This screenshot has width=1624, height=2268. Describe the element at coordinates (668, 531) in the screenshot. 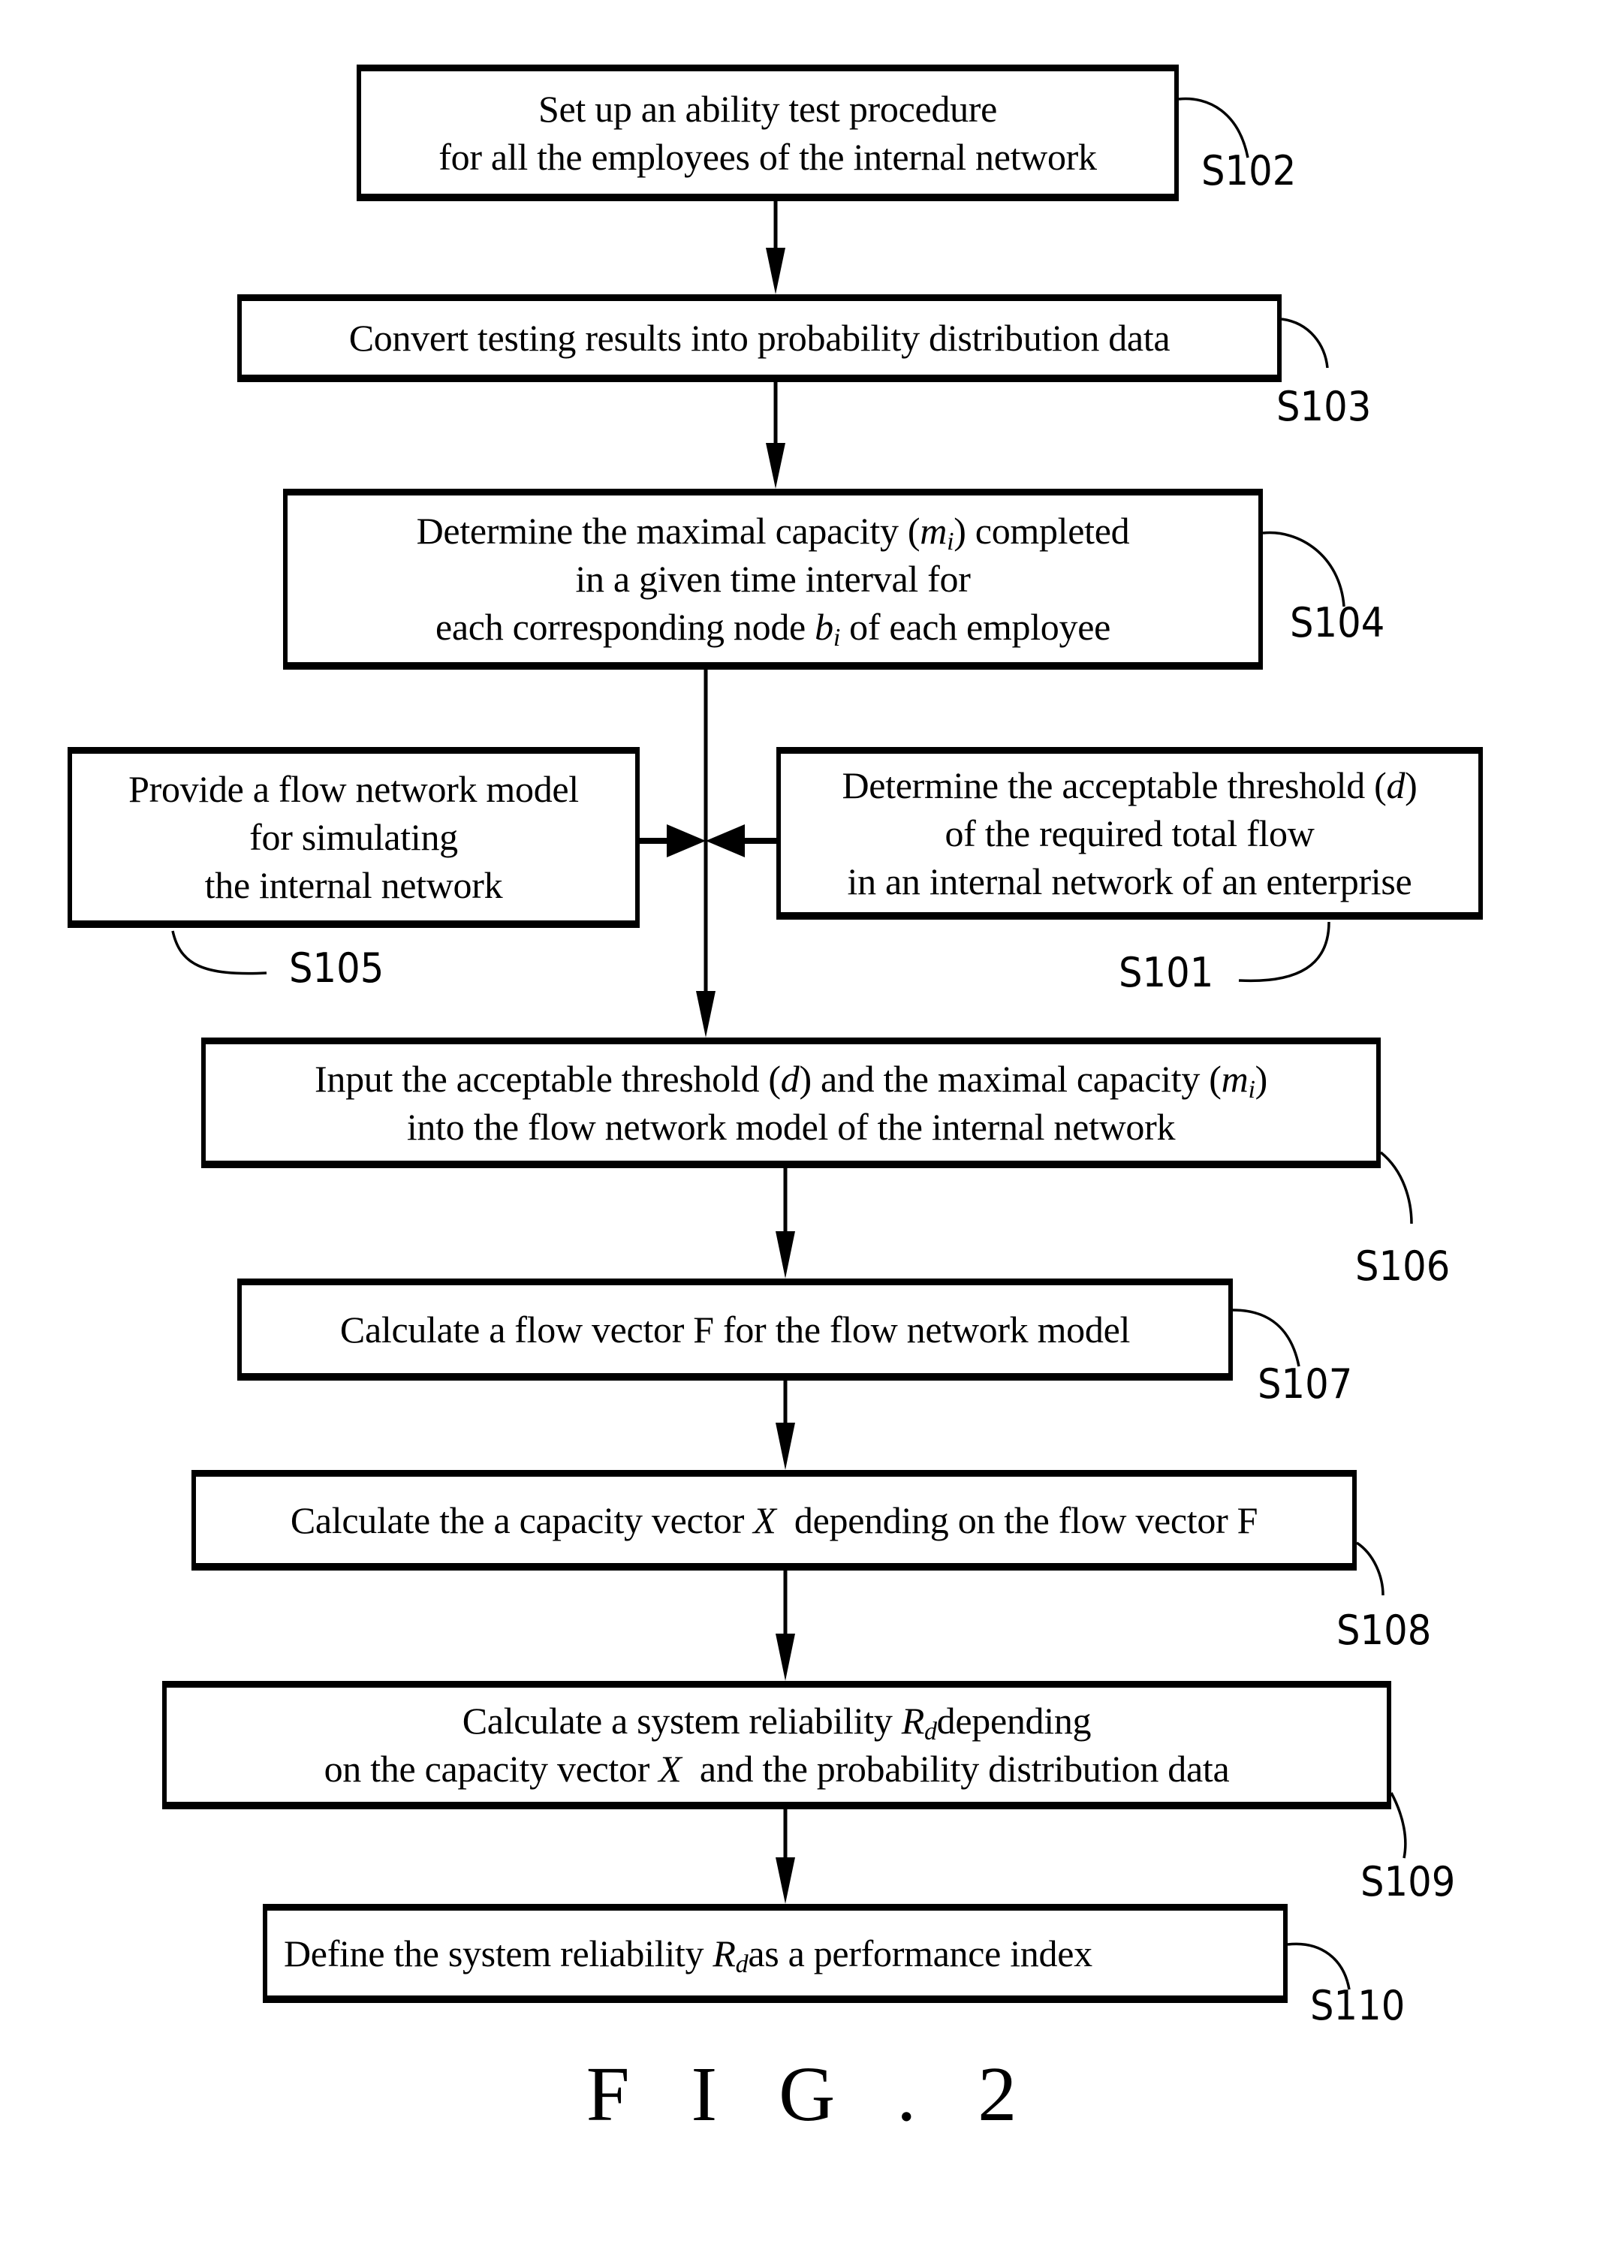

I see `text-fragment: Determine the maximal capacity (` at that location.